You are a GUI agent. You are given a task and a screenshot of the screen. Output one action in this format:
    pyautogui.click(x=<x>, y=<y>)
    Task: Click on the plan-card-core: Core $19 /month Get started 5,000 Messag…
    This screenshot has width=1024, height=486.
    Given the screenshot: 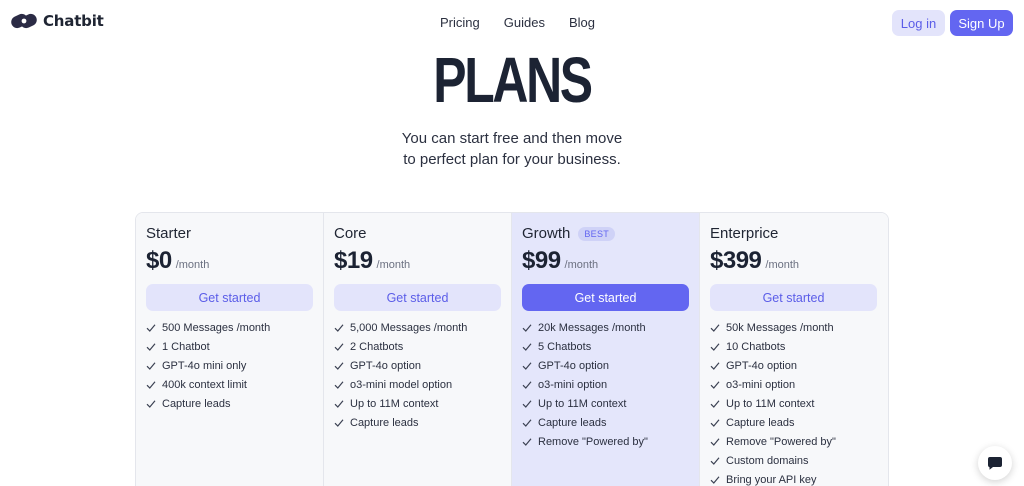 What is the action you would take?
    pyautogui.click(x=418, y=349)
    